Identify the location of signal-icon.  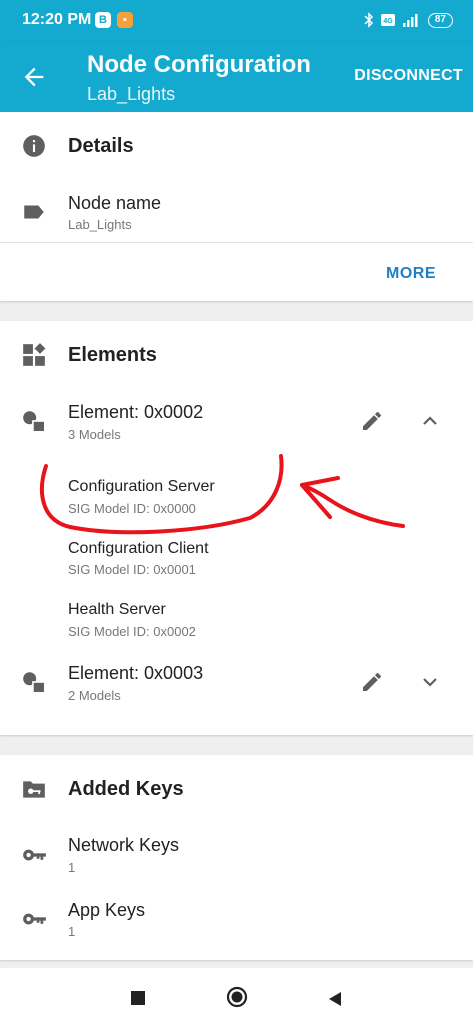
(410, 20).